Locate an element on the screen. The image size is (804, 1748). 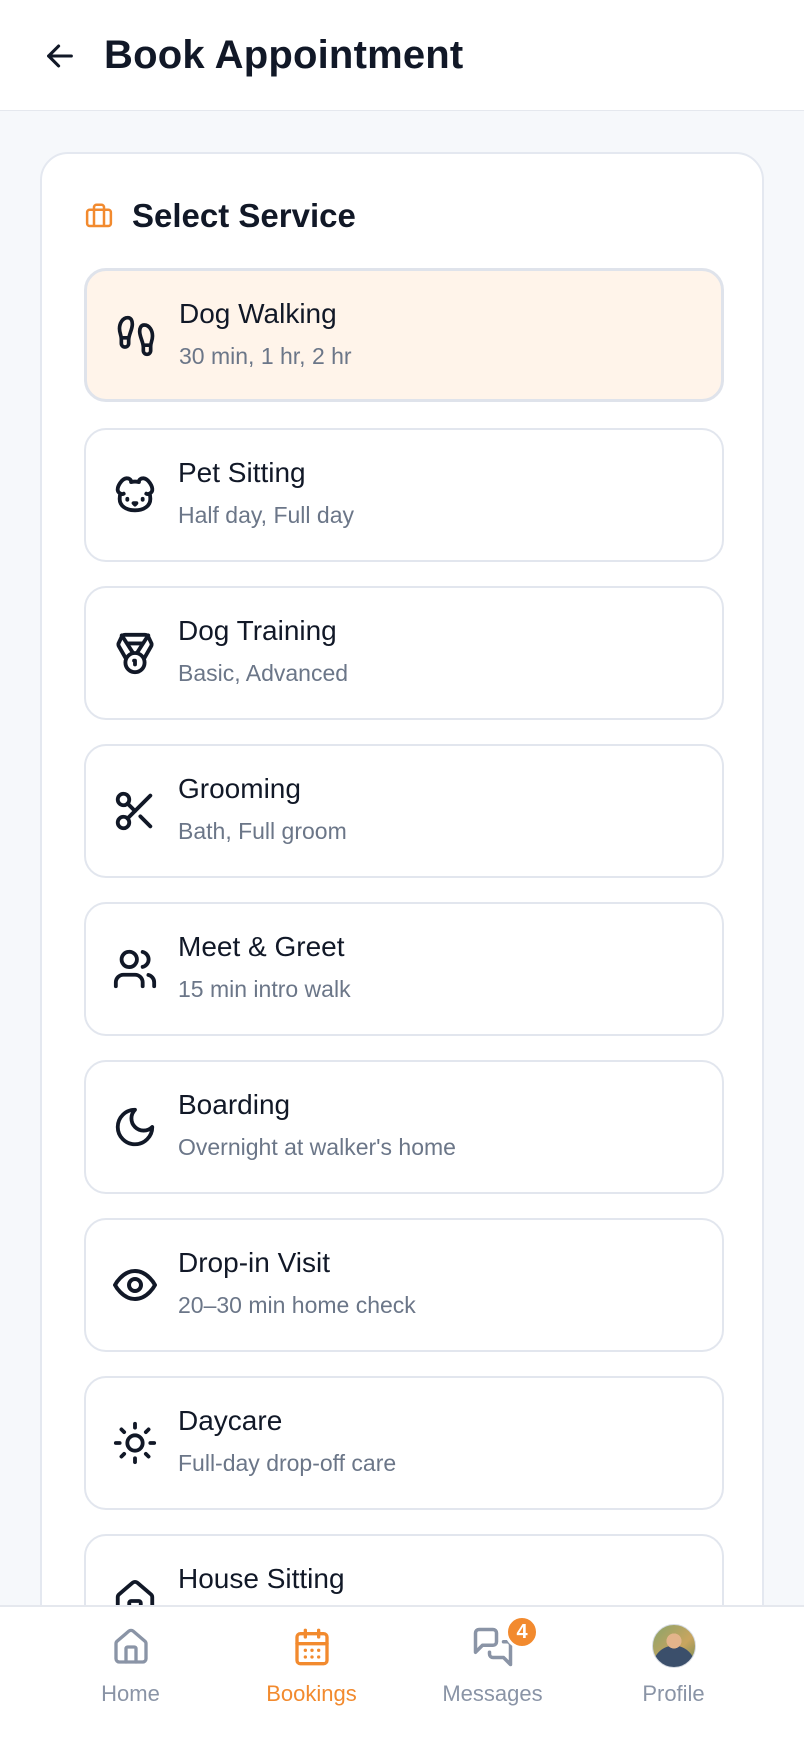
service-option-pet-sitting: Pet Sitting Half day, Full day is located at coordinates (404, 495).